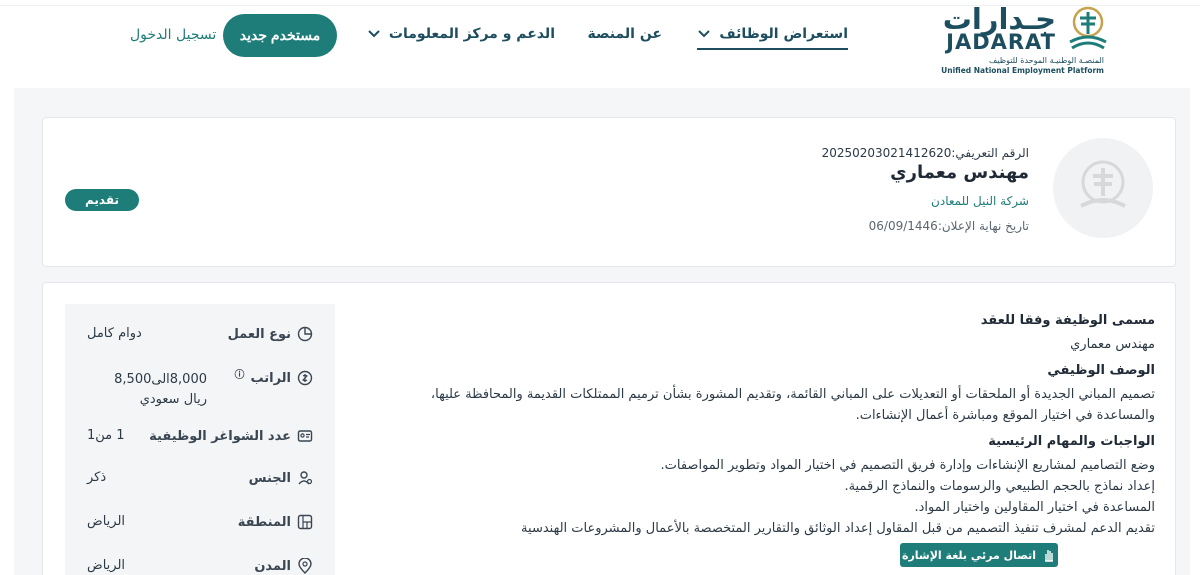 The width and height of the screenshot is (1200, 575). I want to click on job-description-heading: الوصف الوظيفي, so click(1101, 370).